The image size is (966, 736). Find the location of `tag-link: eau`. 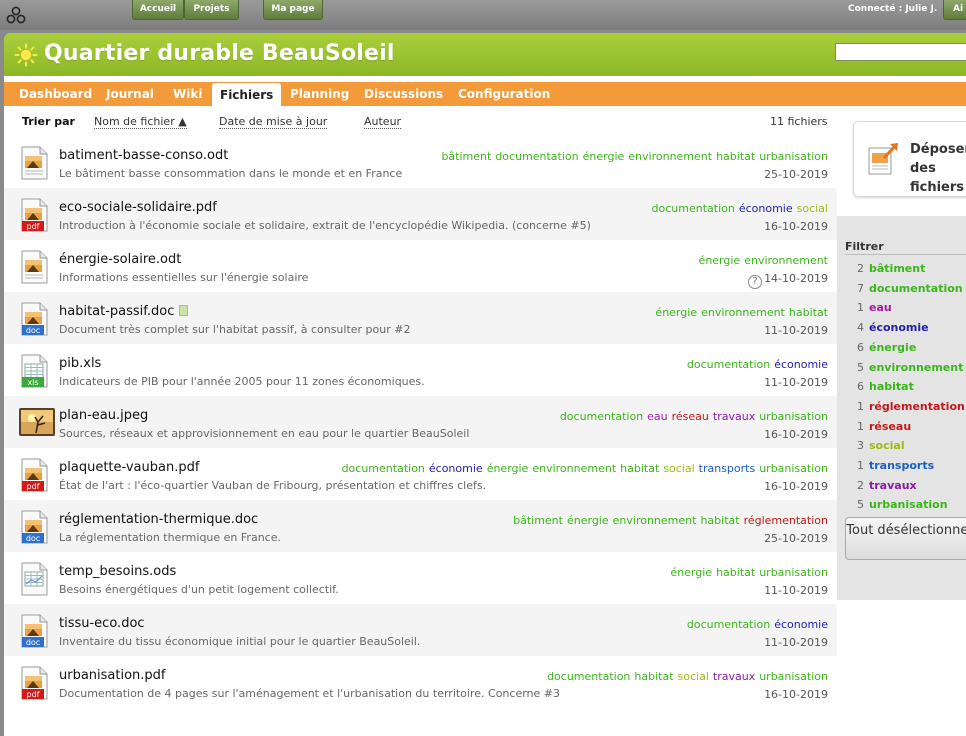

tag-link: eau is located at coordinates (657, 416).